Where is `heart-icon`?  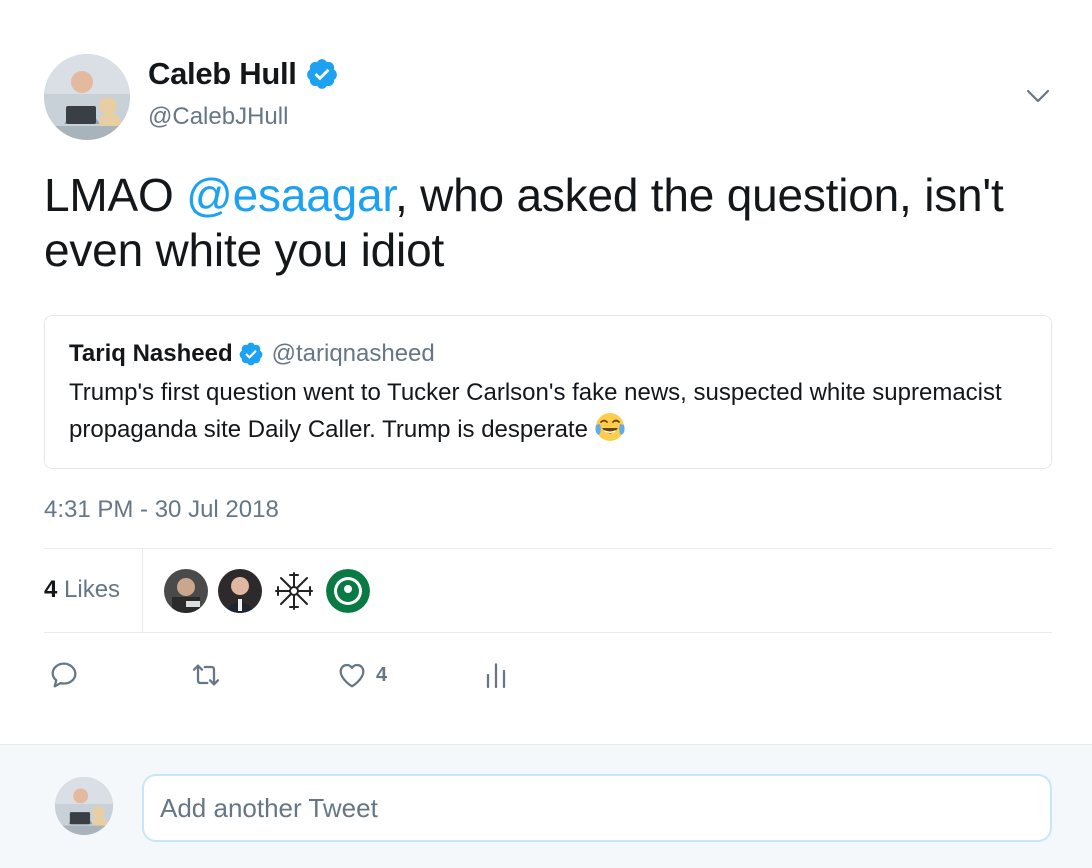 heart-icon is located at coordinates (352, 675).